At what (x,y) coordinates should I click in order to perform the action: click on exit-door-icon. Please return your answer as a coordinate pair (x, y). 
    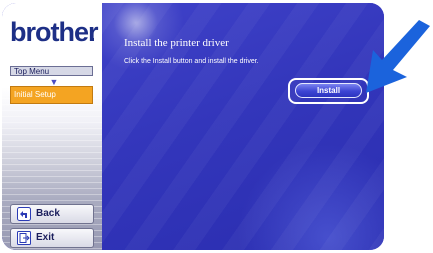
    Looking at the image, I should click on (24, 238).